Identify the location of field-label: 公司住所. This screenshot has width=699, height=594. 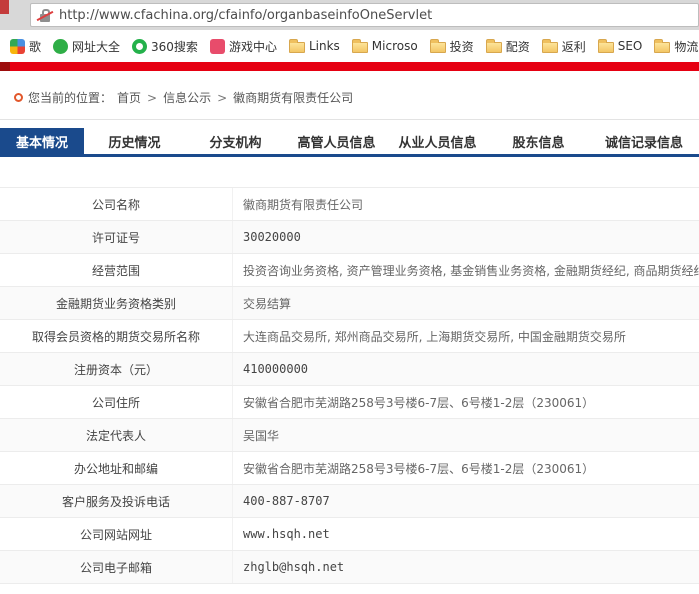
(115, 402).